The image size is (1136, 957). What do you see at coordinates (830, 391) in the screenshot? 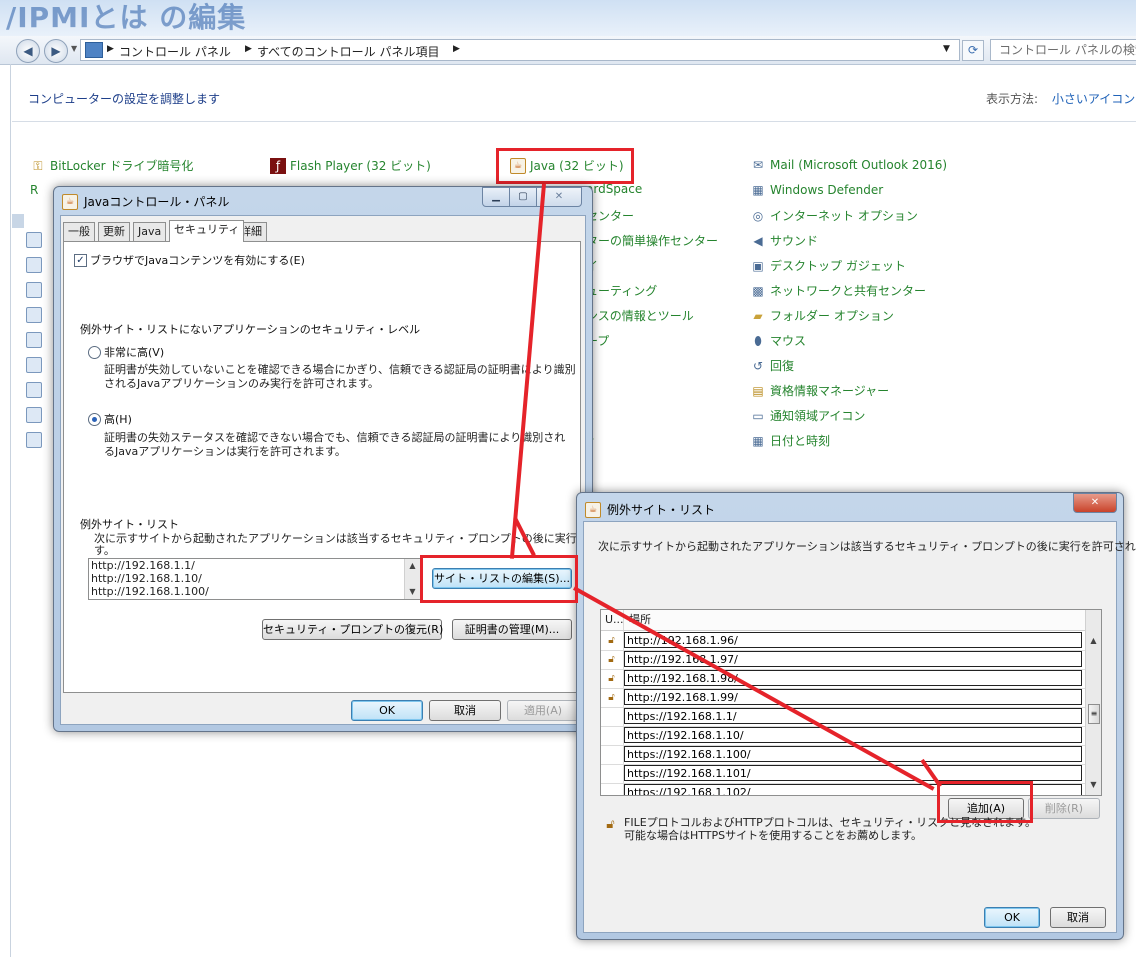
I see `cp-item-label: 資格情報マネージャー` at bounding box center [830, 391].